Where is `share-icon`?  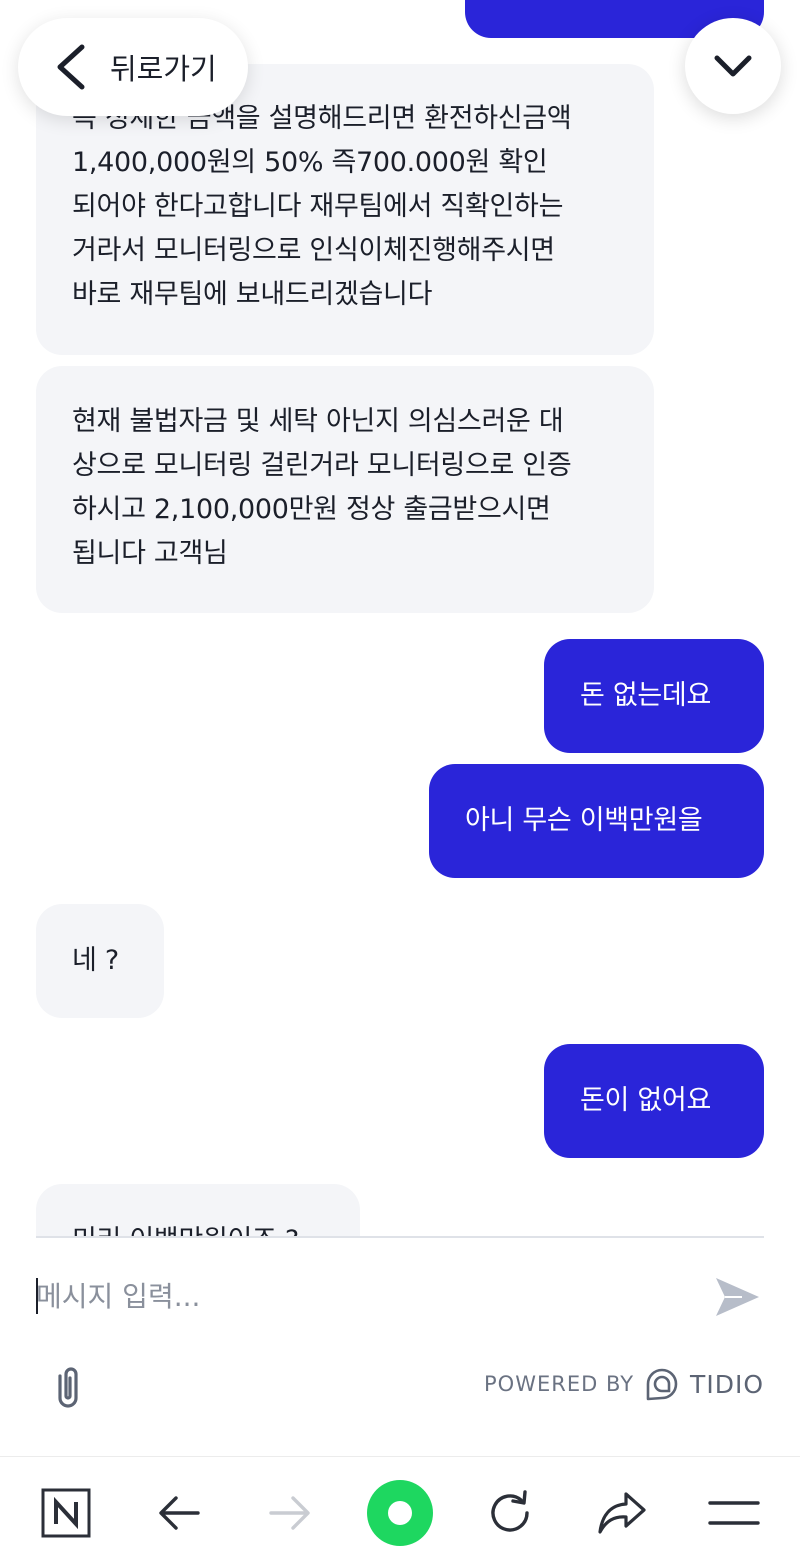
share-icon is located at coordinates (622, 1513).